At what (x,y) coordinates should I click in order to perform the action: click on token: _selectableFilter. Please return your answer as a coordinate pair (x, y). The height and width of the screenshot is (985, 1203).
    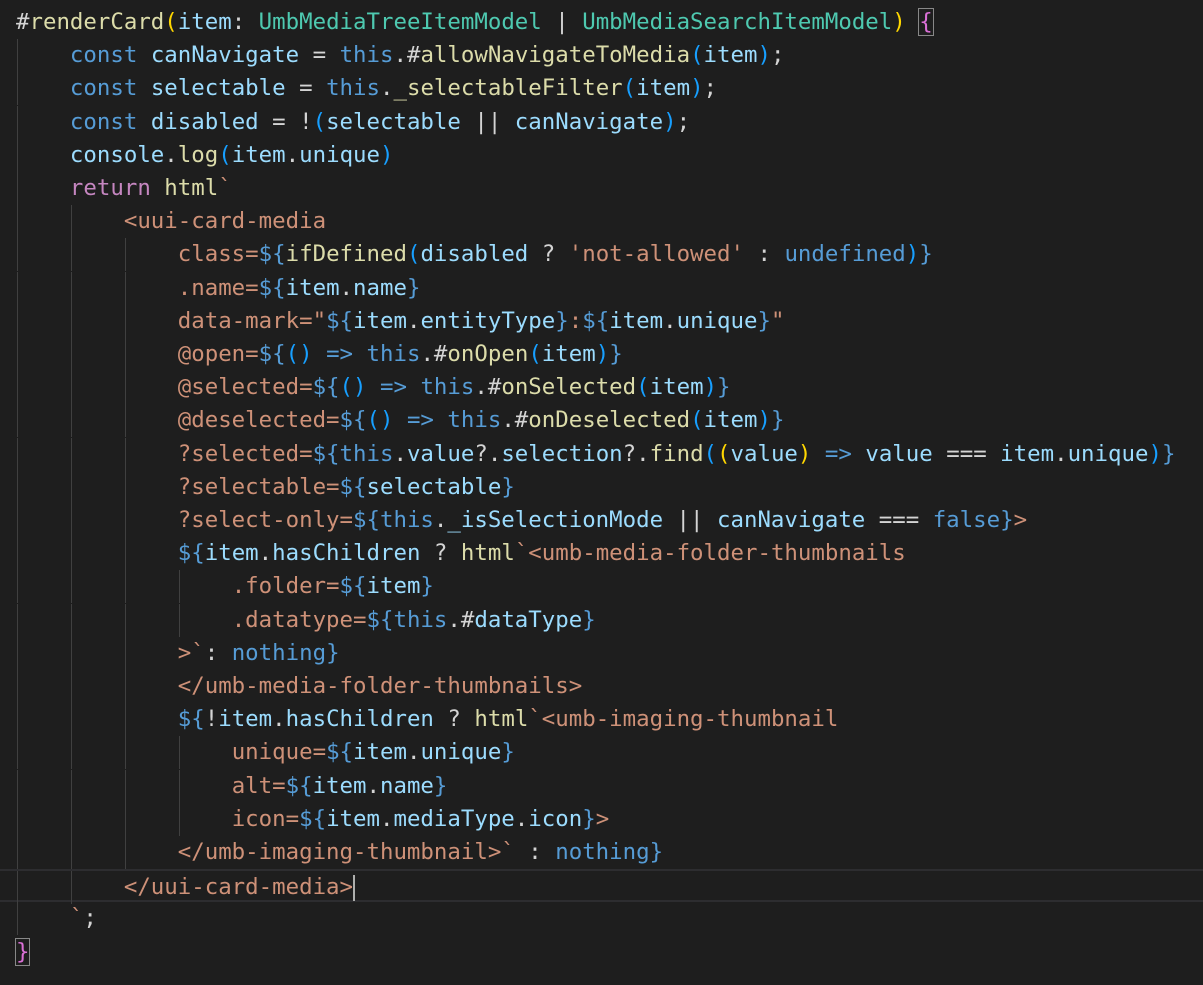
    Looking at the image, I should click on (508, 88).